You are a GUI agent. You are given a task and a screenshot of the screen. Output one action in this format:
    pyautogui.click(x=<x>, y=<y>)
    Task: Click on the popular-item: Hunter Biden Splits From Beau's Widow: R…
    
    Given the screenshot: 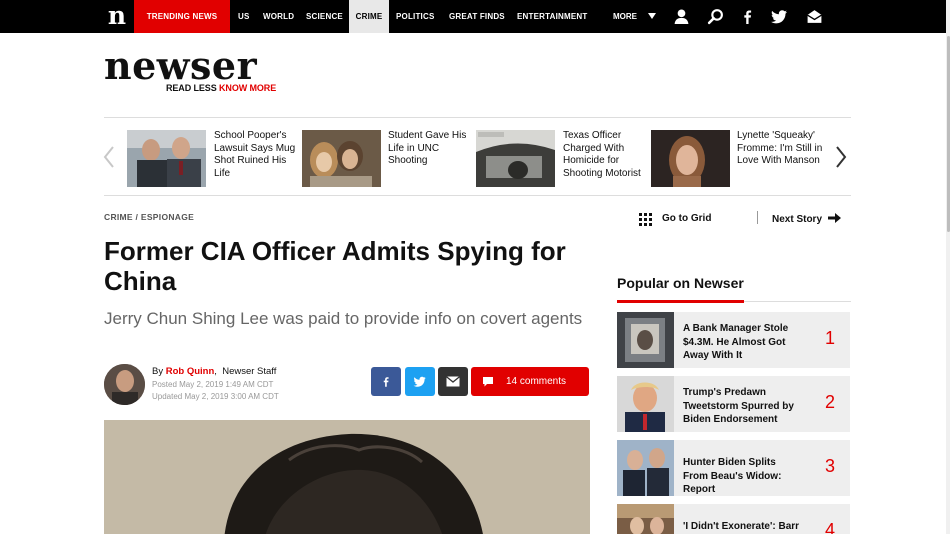 What is the action you would take?
    pyautogui.click(x=733, y=468)
    